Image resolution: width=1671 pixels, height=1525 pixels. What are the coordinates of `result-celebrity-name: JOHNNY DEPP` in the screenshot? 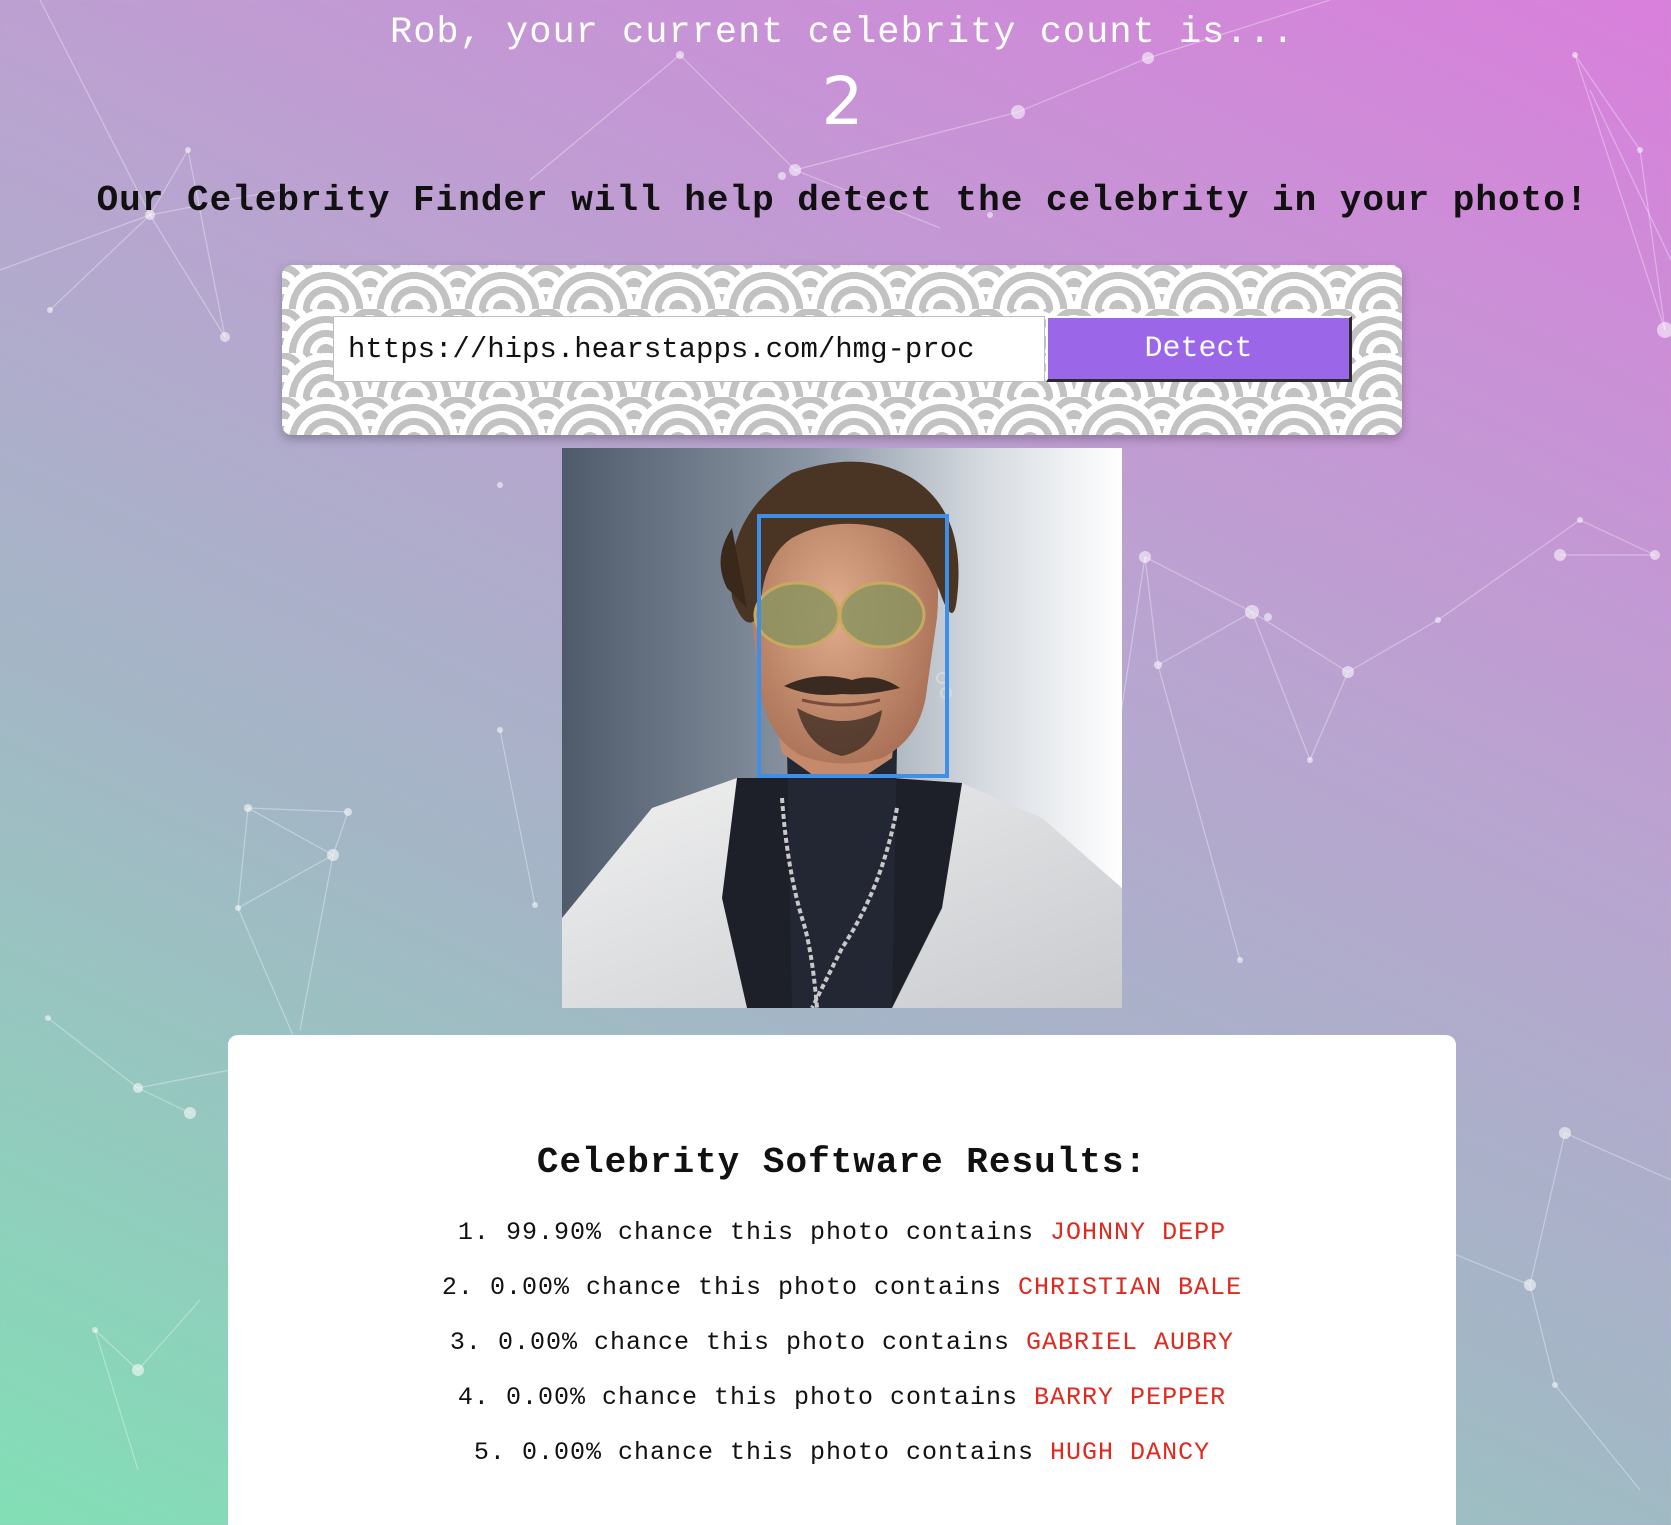 It's located at (1138, 1232).